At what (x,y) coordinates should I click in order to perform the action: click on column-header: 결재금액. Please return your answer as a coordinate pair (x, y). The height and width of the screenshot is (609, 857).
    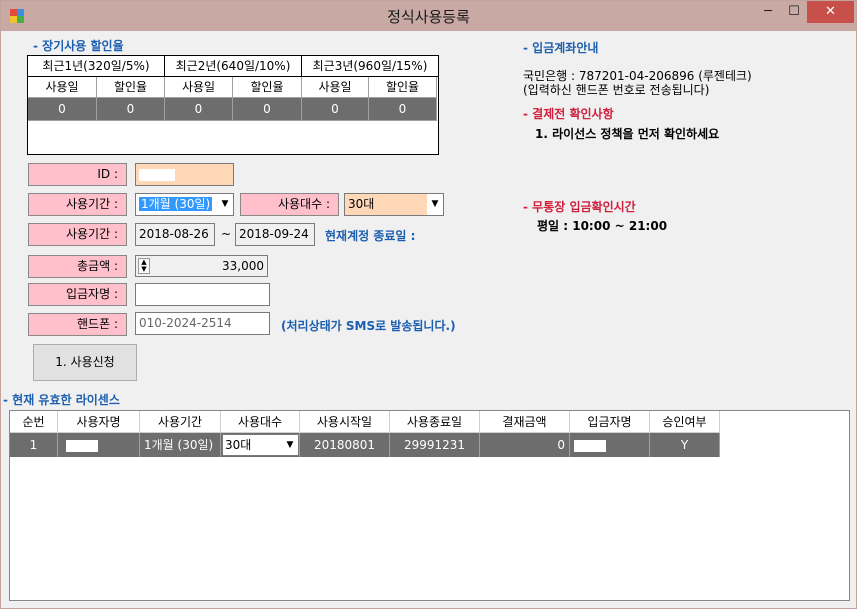
    Looking at the image, I should click on (525, 422).